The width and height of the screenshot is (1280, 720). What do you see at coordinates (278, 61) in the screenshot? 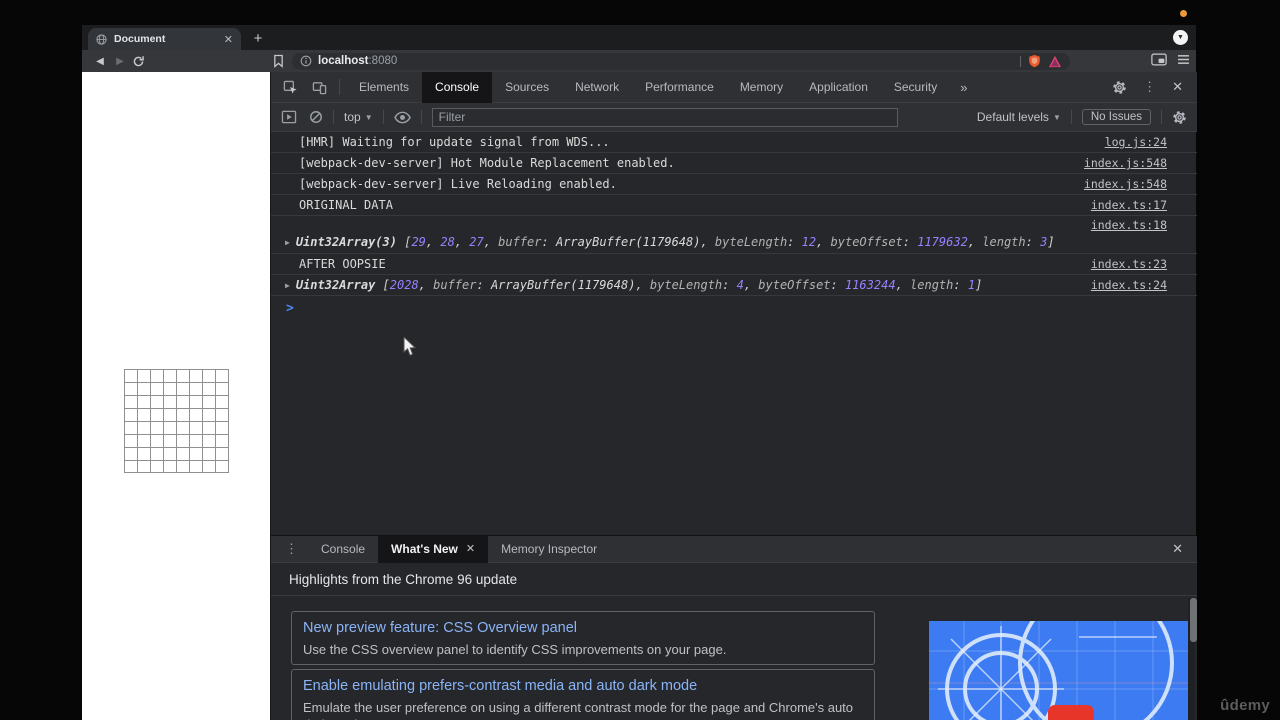
I see `bookmark-icon` at bounding box center [278, 61].